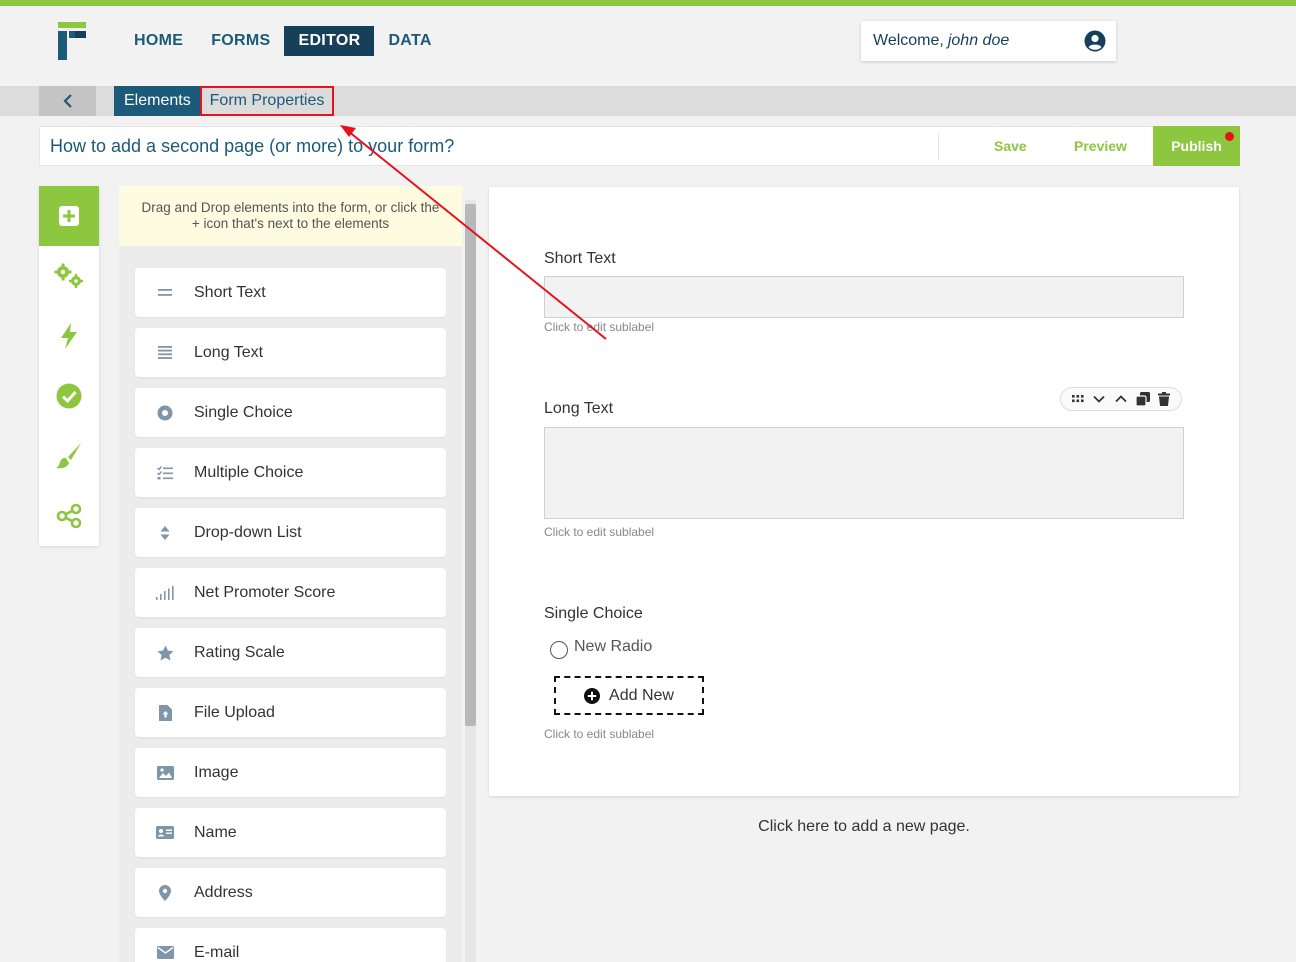  What do you see at coordinates (329, 41) in the screenshot?
I see `nav-editor: EDITOR` at bounding box center [329, 41].